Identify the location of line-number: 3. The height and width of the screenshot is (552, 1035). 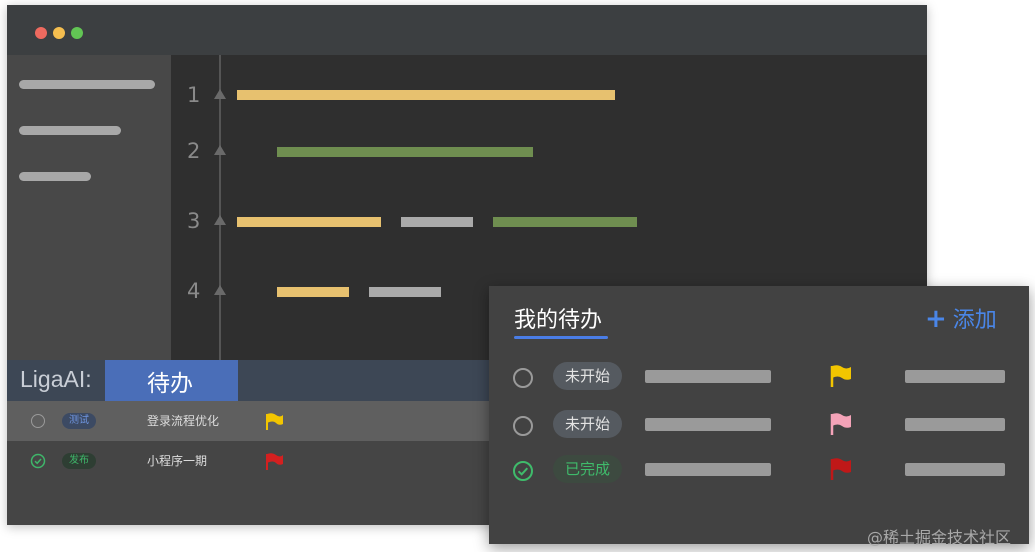
(194, 221).